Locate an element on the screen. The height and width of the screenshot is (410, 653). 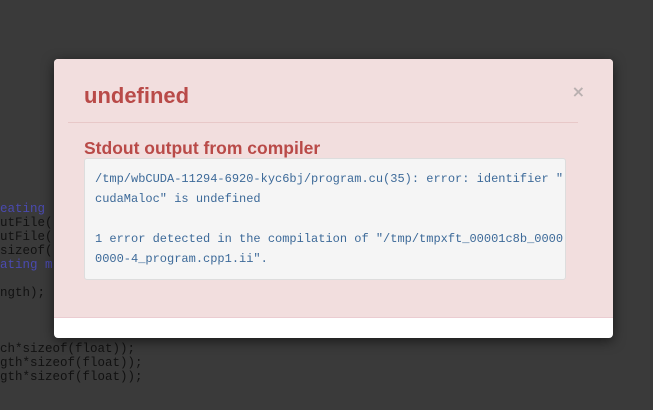
header-divider is located at coordinates (323, 122).